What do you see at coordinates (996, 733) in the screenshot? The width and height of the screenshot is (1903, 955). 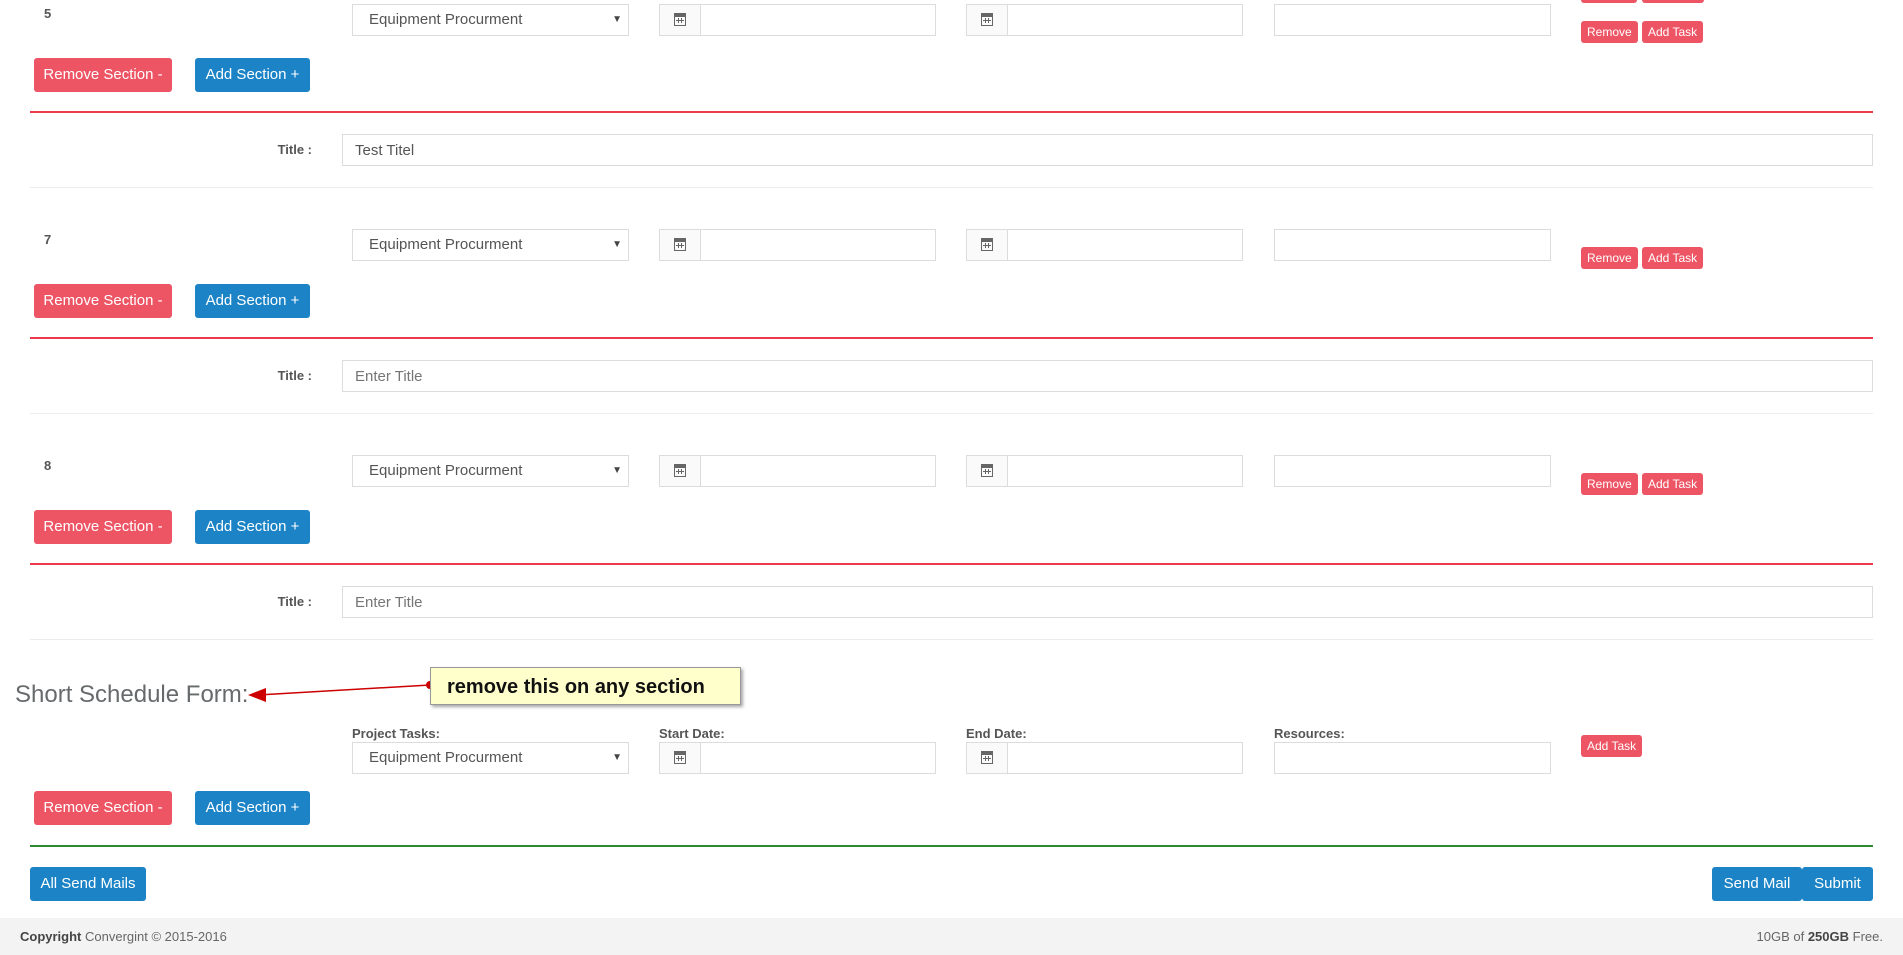 I see `end-date-label: End Date:` at bounding box center [996, 733].